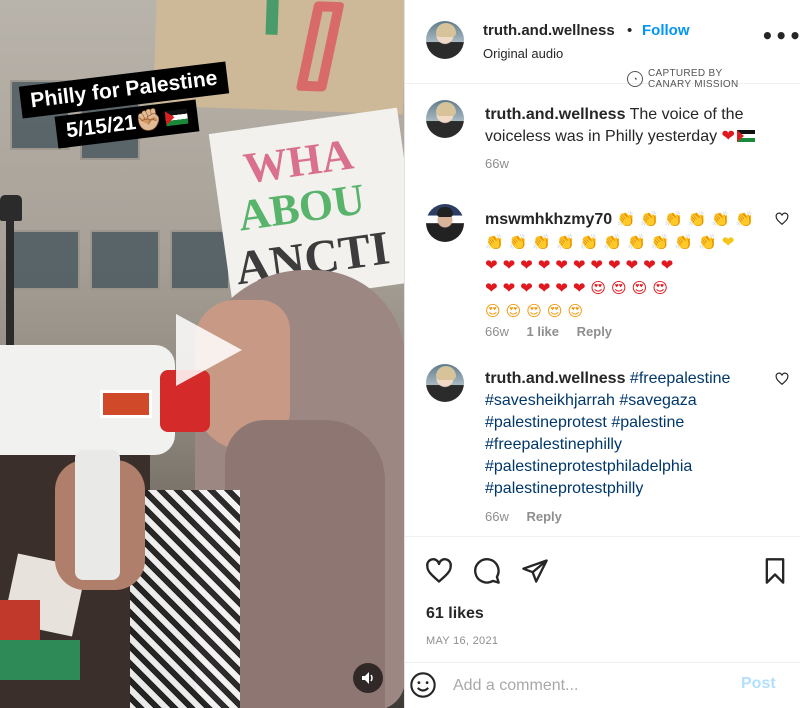  I want to click on username-link: mswmhkhzmy70, so click(548, 219).